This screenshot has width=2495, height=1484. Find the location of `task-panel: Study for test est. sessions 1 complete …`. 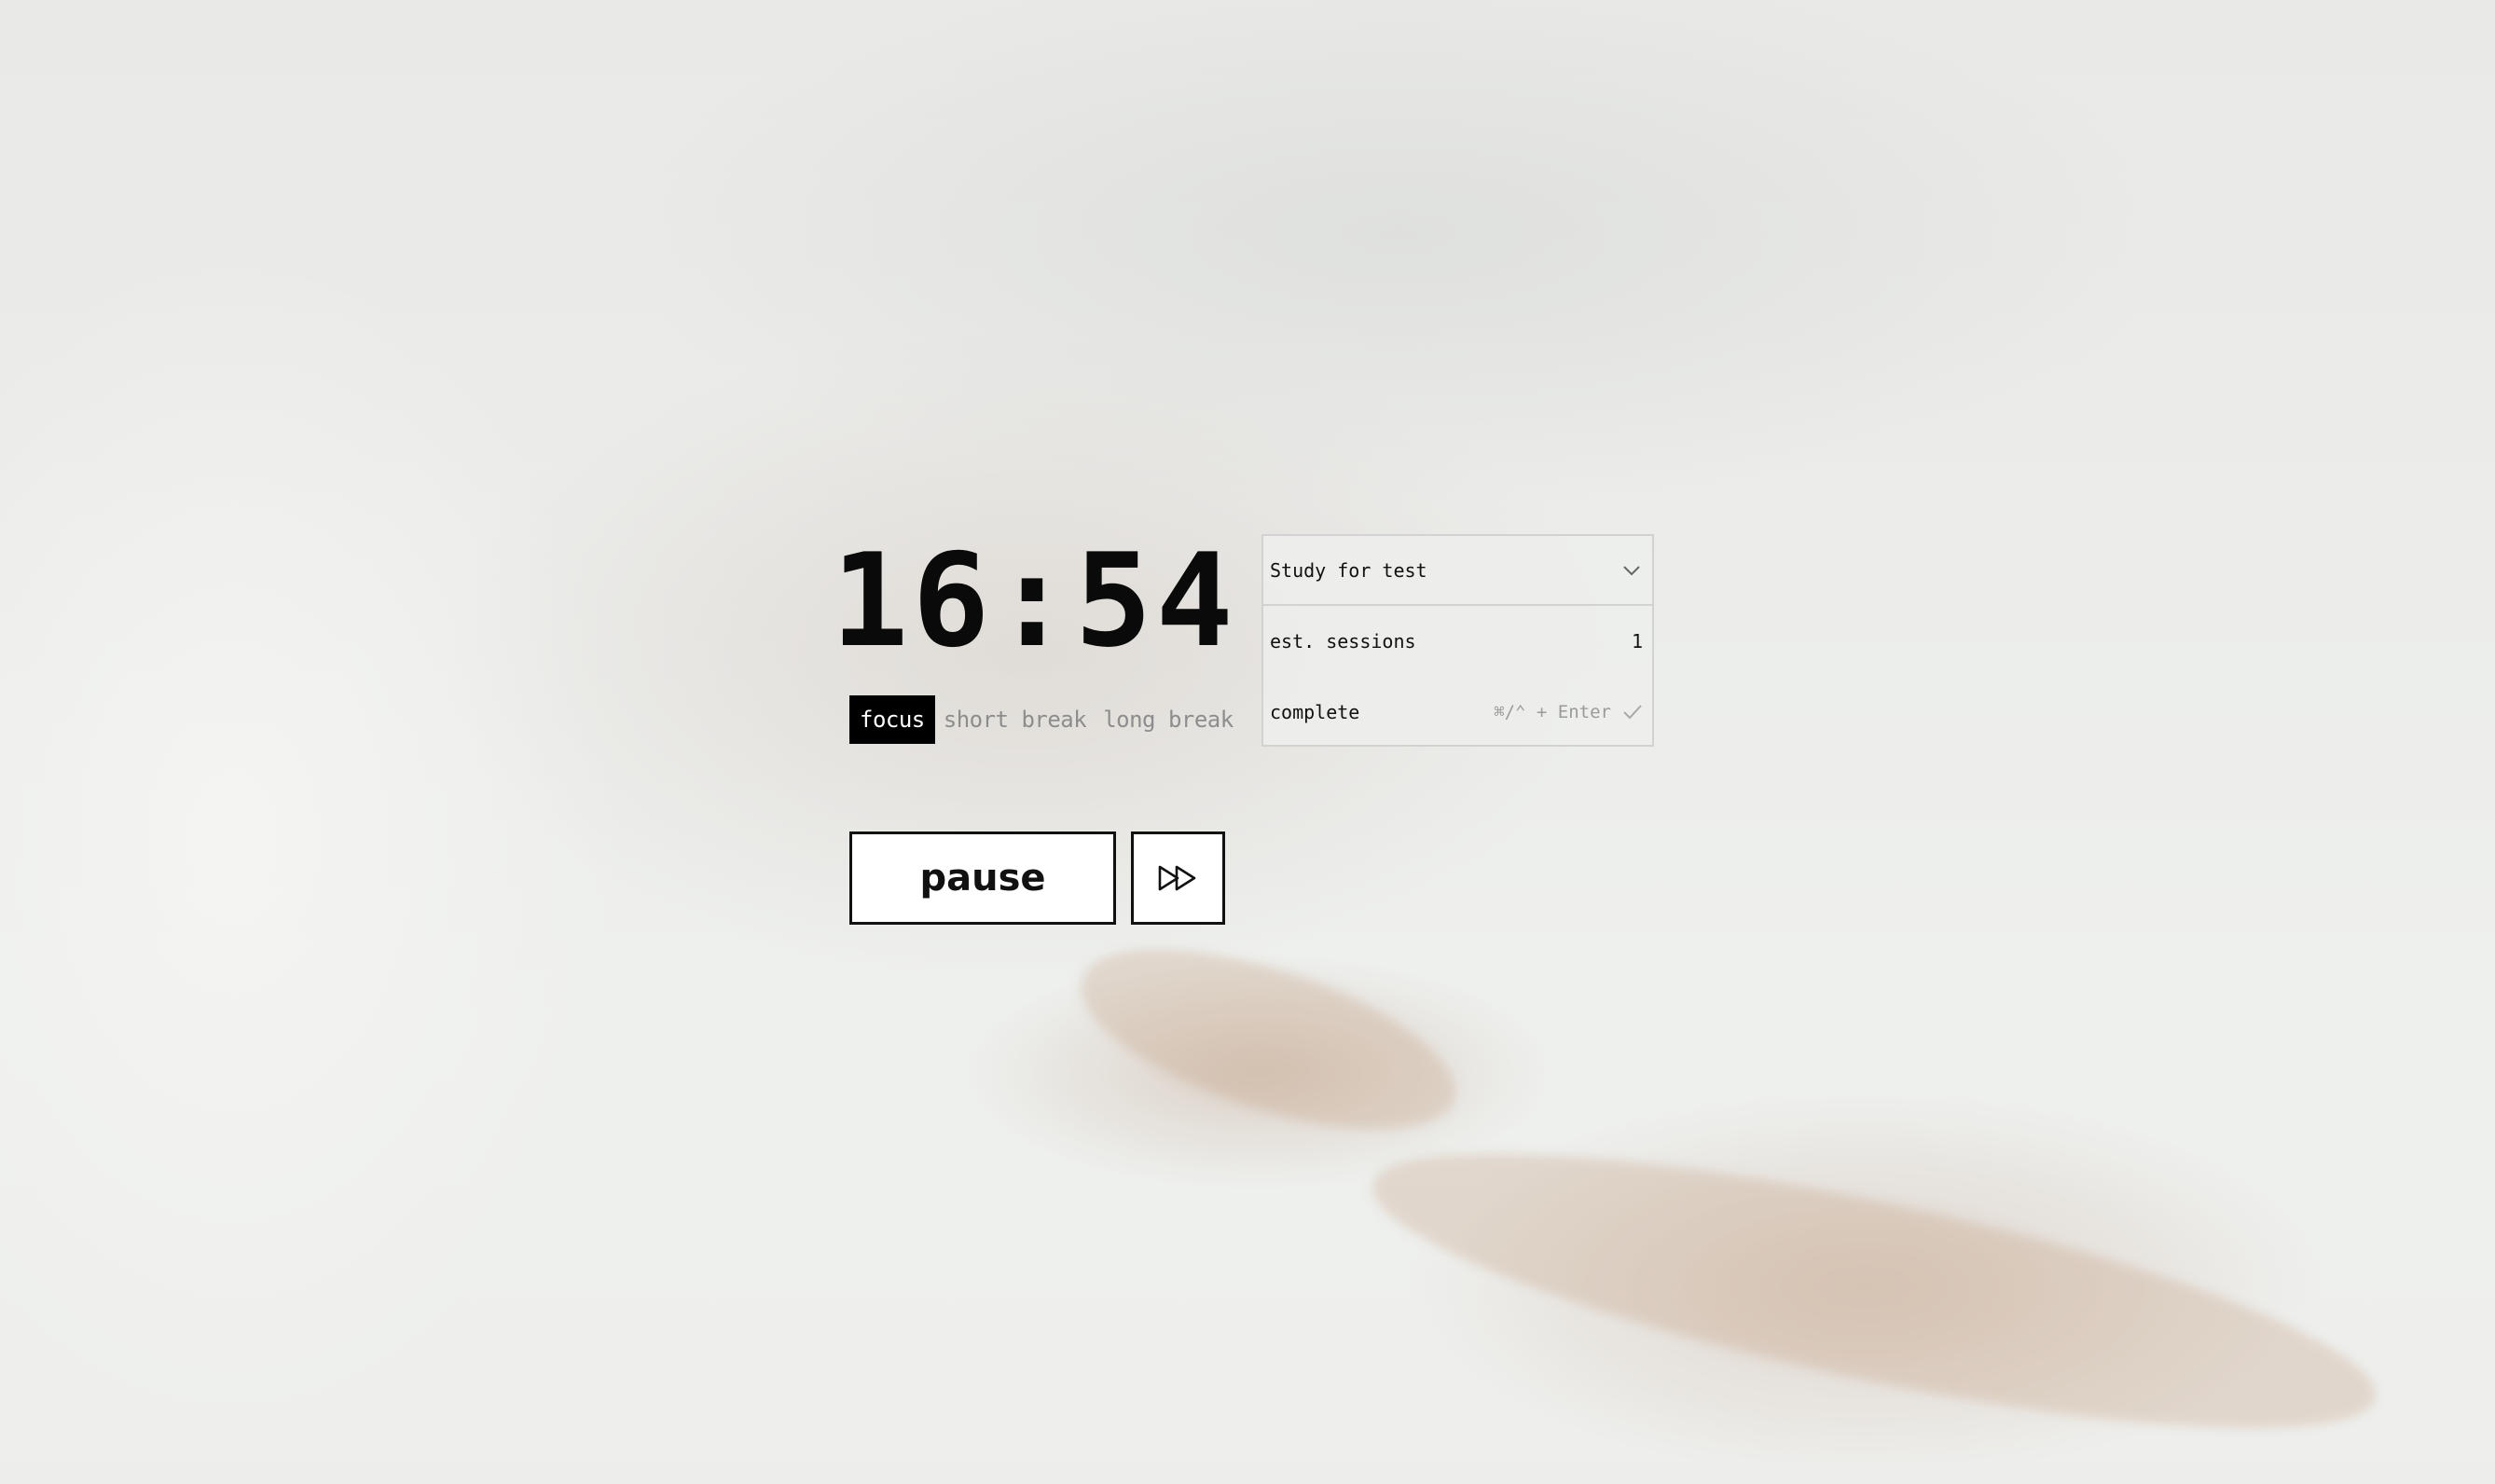

task-panel: Study for test est. sessions 1 complete … is located at coordinates (1457, 640).